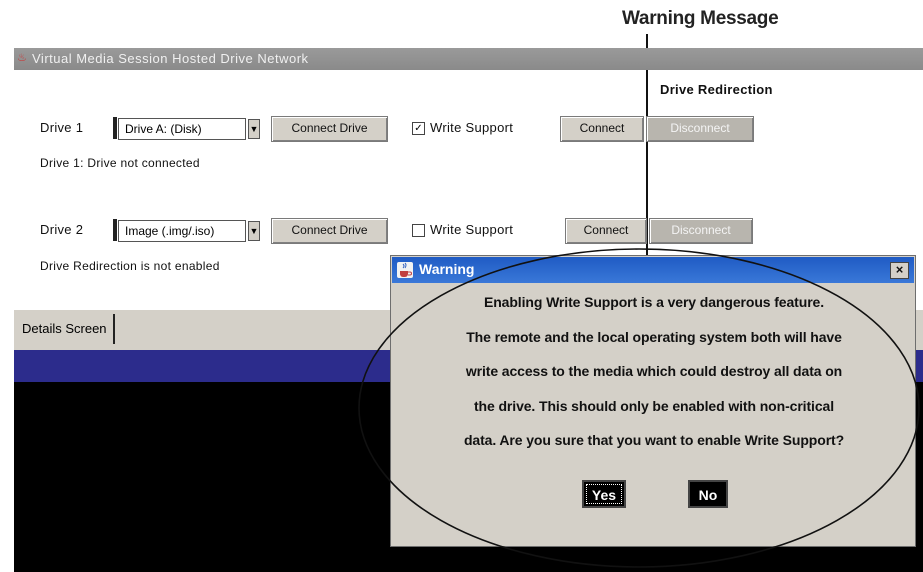 The height and width of the screenshot is (572, 923). Describe the element at coordinates (700, 129) in the screenshot. I see `drive1-disconnect-button: Disconnect` at that location.